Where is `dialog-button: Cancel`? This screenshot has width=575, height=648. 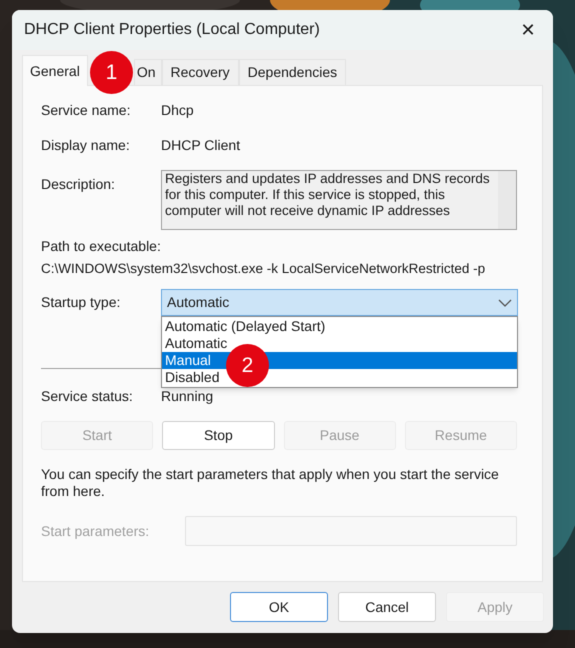 dialog-button: Cancel is located at coordinates (387, 607).